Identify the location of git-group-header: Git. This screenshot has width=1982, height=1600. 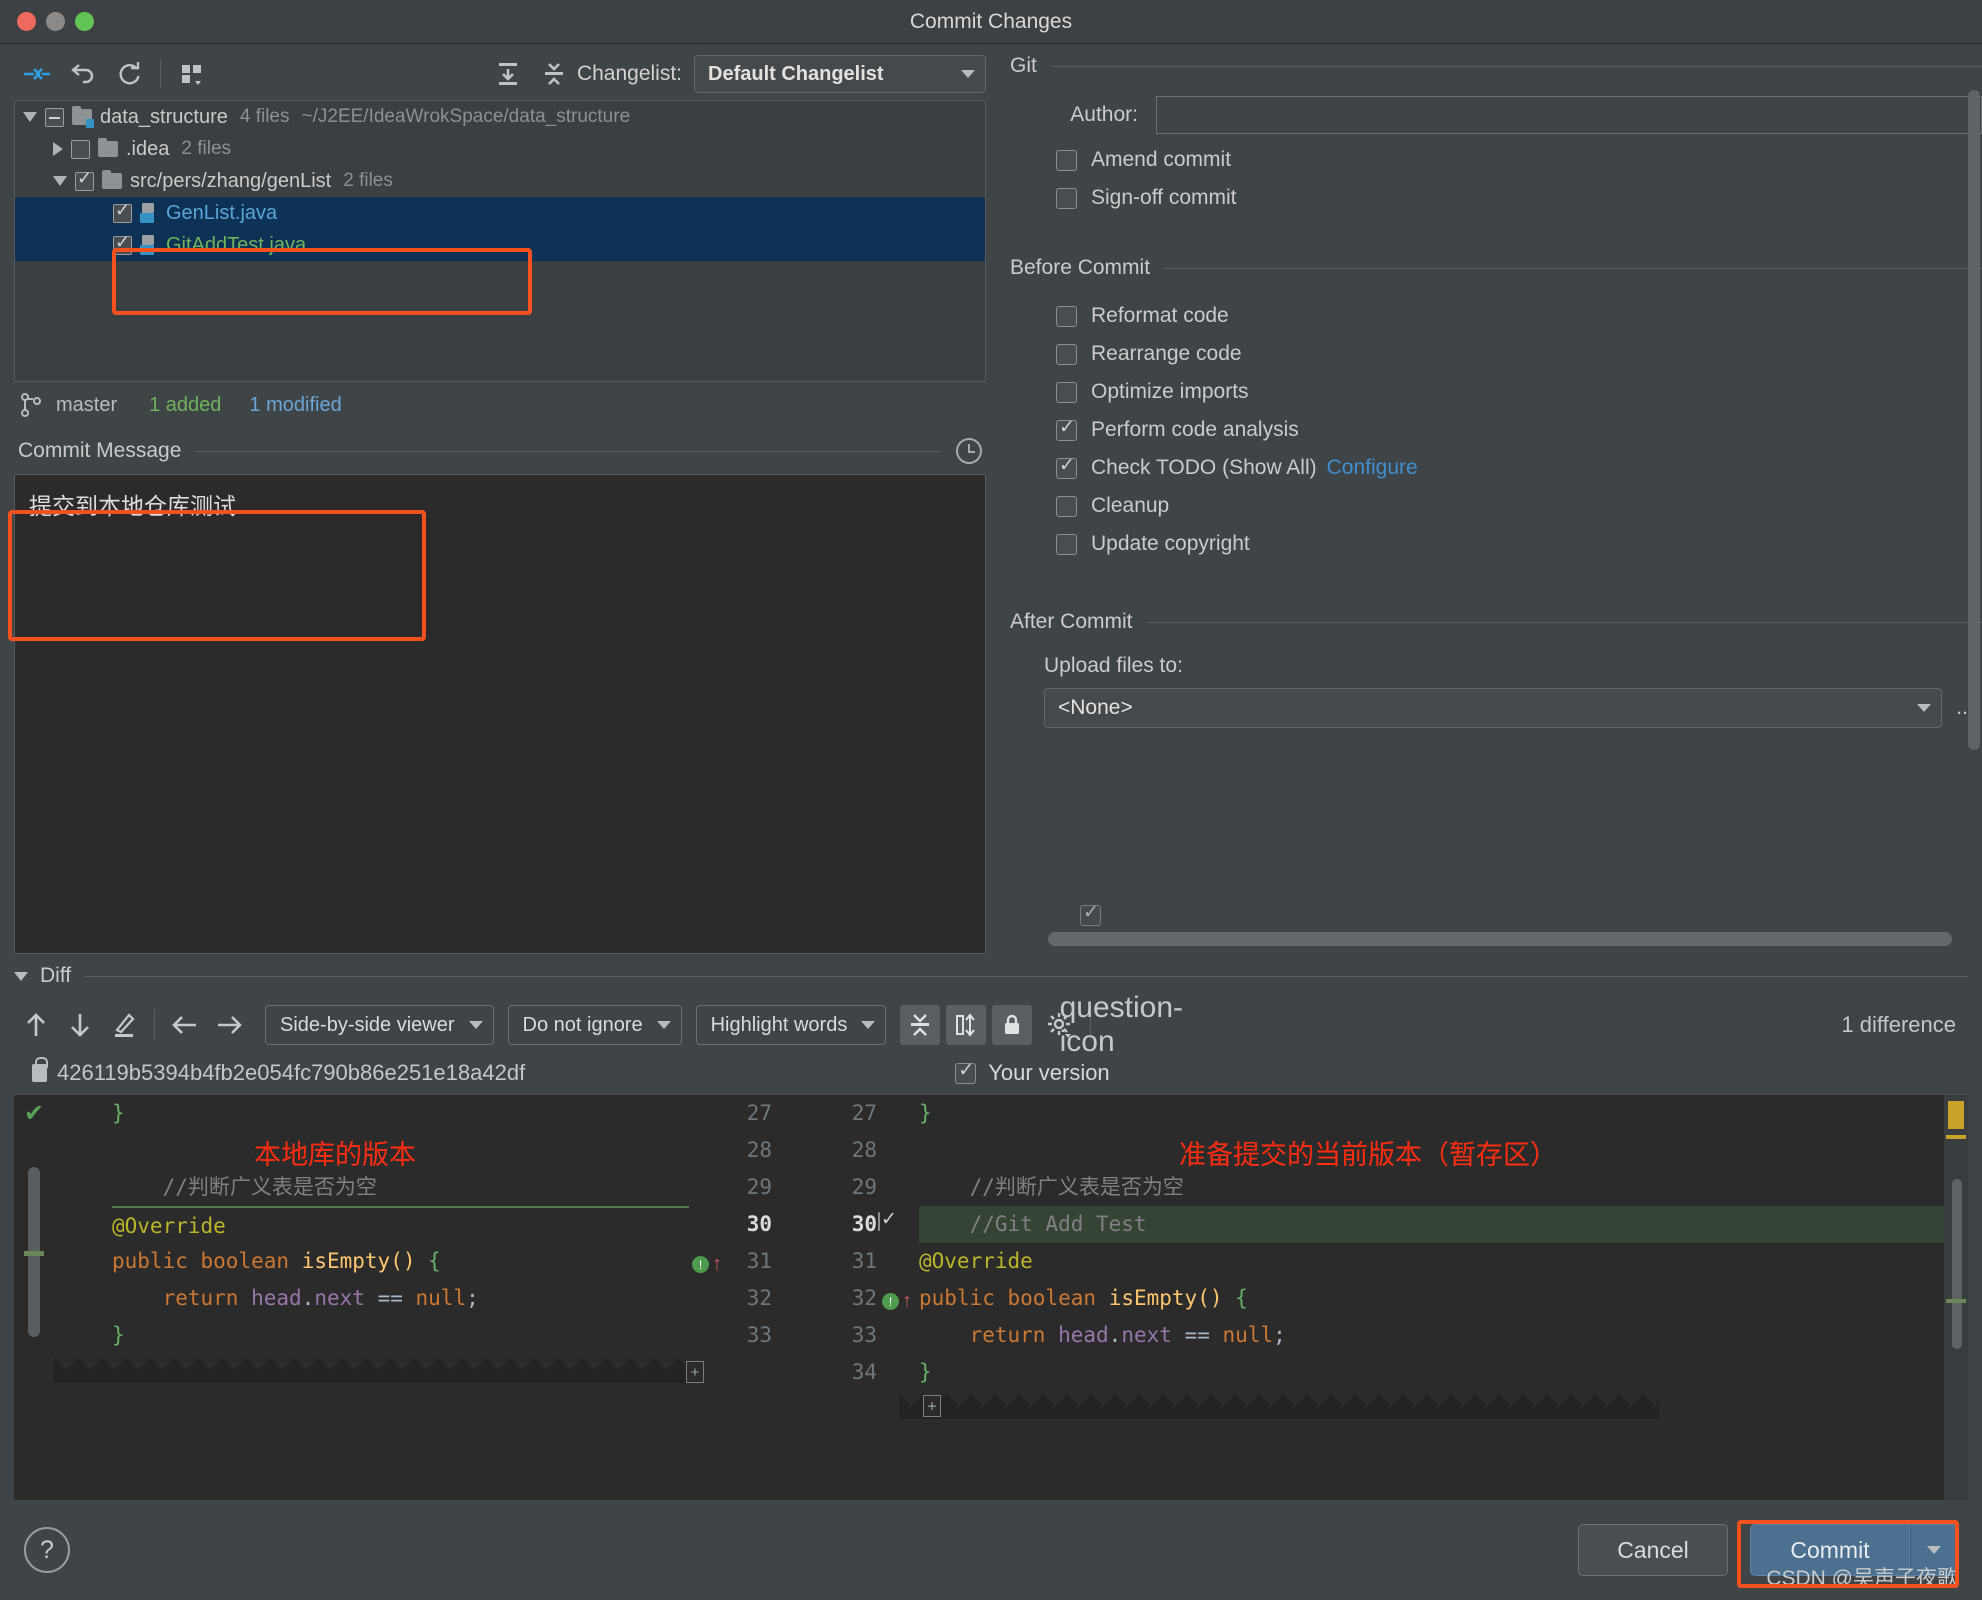
(1496, 61).